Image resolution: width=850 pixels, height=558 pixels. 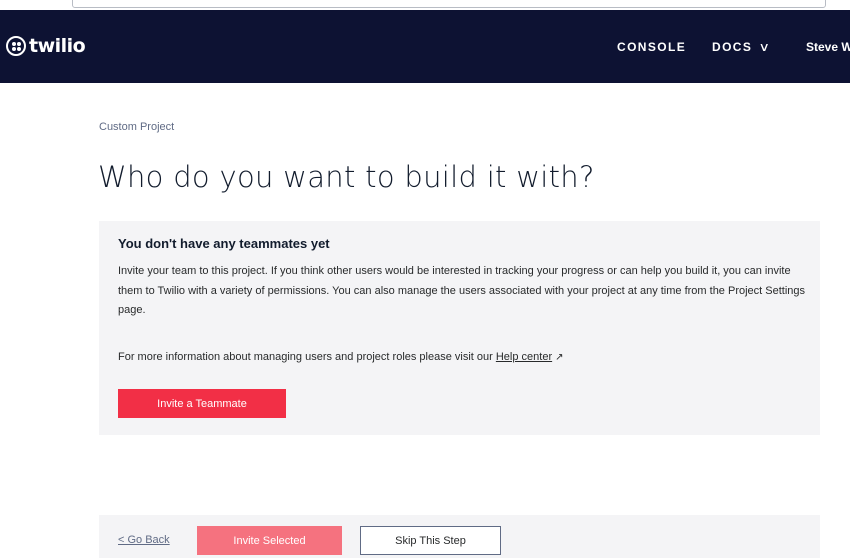 What do you see at coordinates (765, 47) in the screenshot?
I see `chevron-down-icon: ∨` at bounding box center [765, 47].